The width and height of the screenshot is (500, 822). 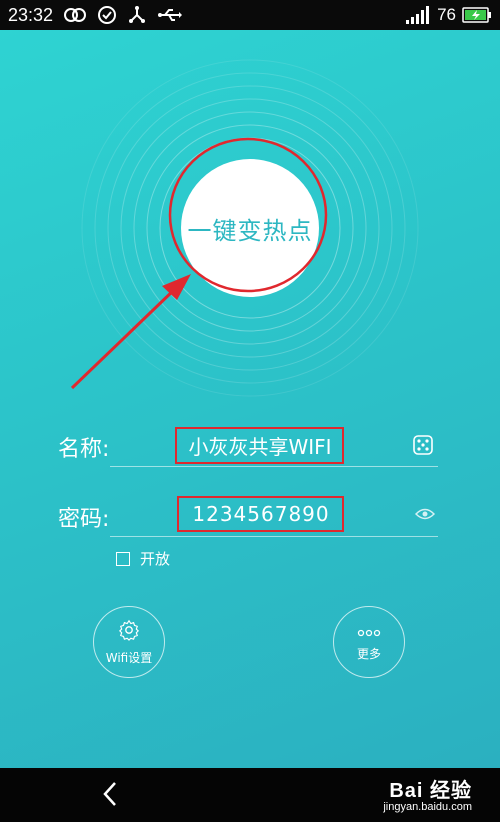 What do you see at coordinates (123, 558) in the screenshot?
I see `open-checkbox` at bounding box center [123, 558].